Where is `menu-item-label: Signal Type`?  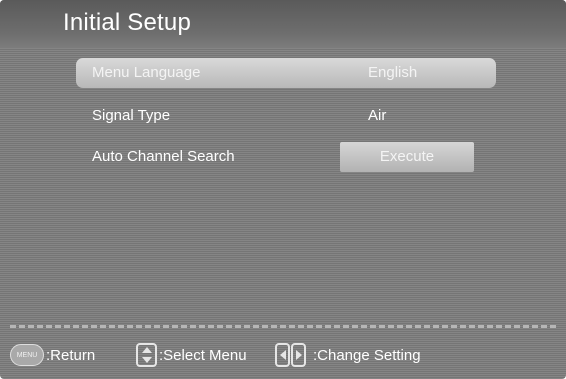 menu-item-label: Signal Type is located at coordinates (131, 115).